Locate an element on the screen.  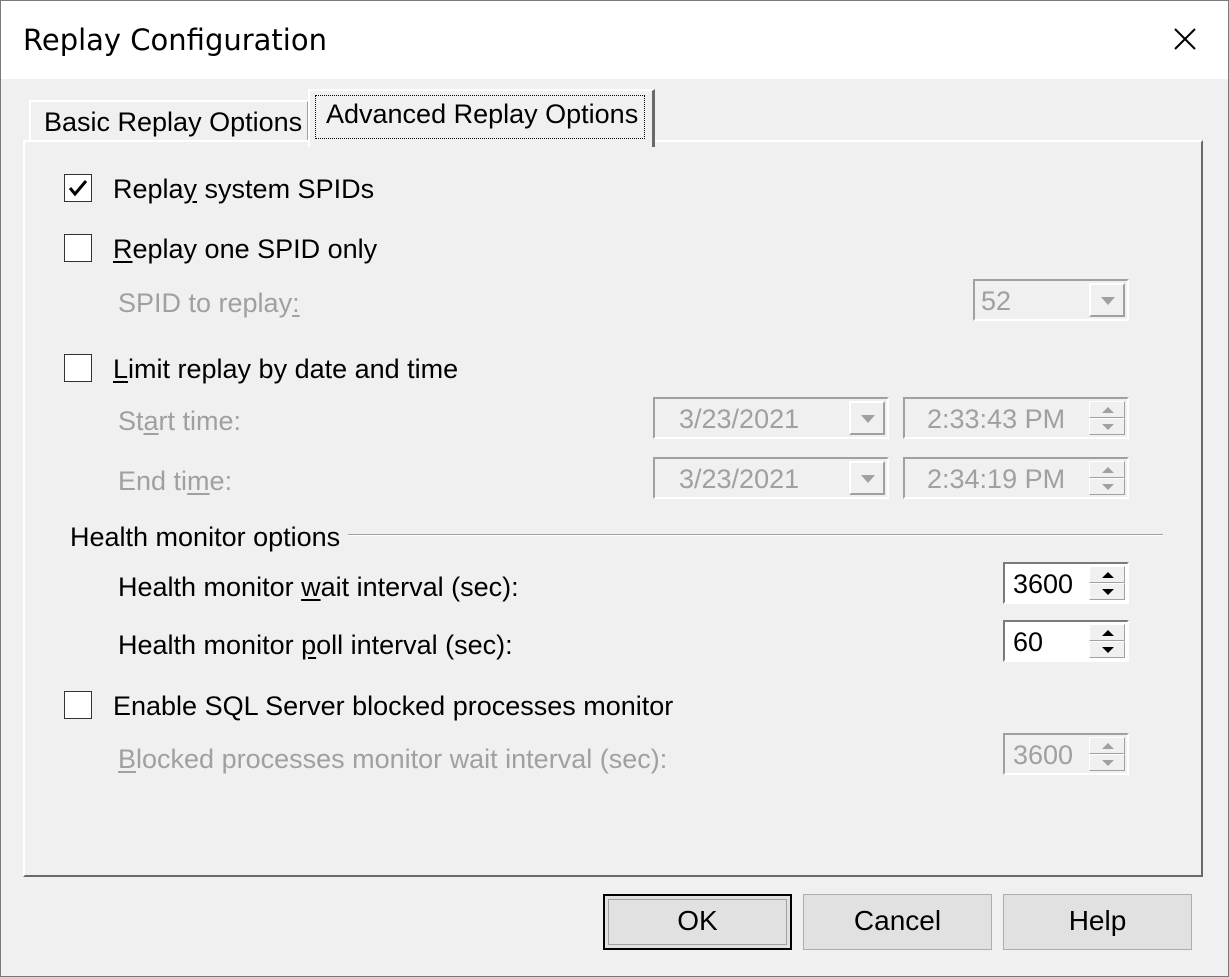
replay-one-spid-checkbox is located at coordinates (78, 248).